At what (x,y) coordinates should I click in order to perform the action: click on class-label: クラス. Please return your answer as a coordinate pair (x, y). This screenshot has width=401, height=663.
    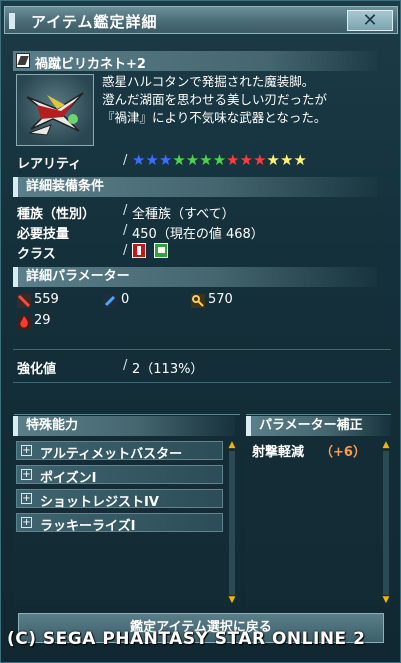
    Looking at the image, I should click on (36, 254).